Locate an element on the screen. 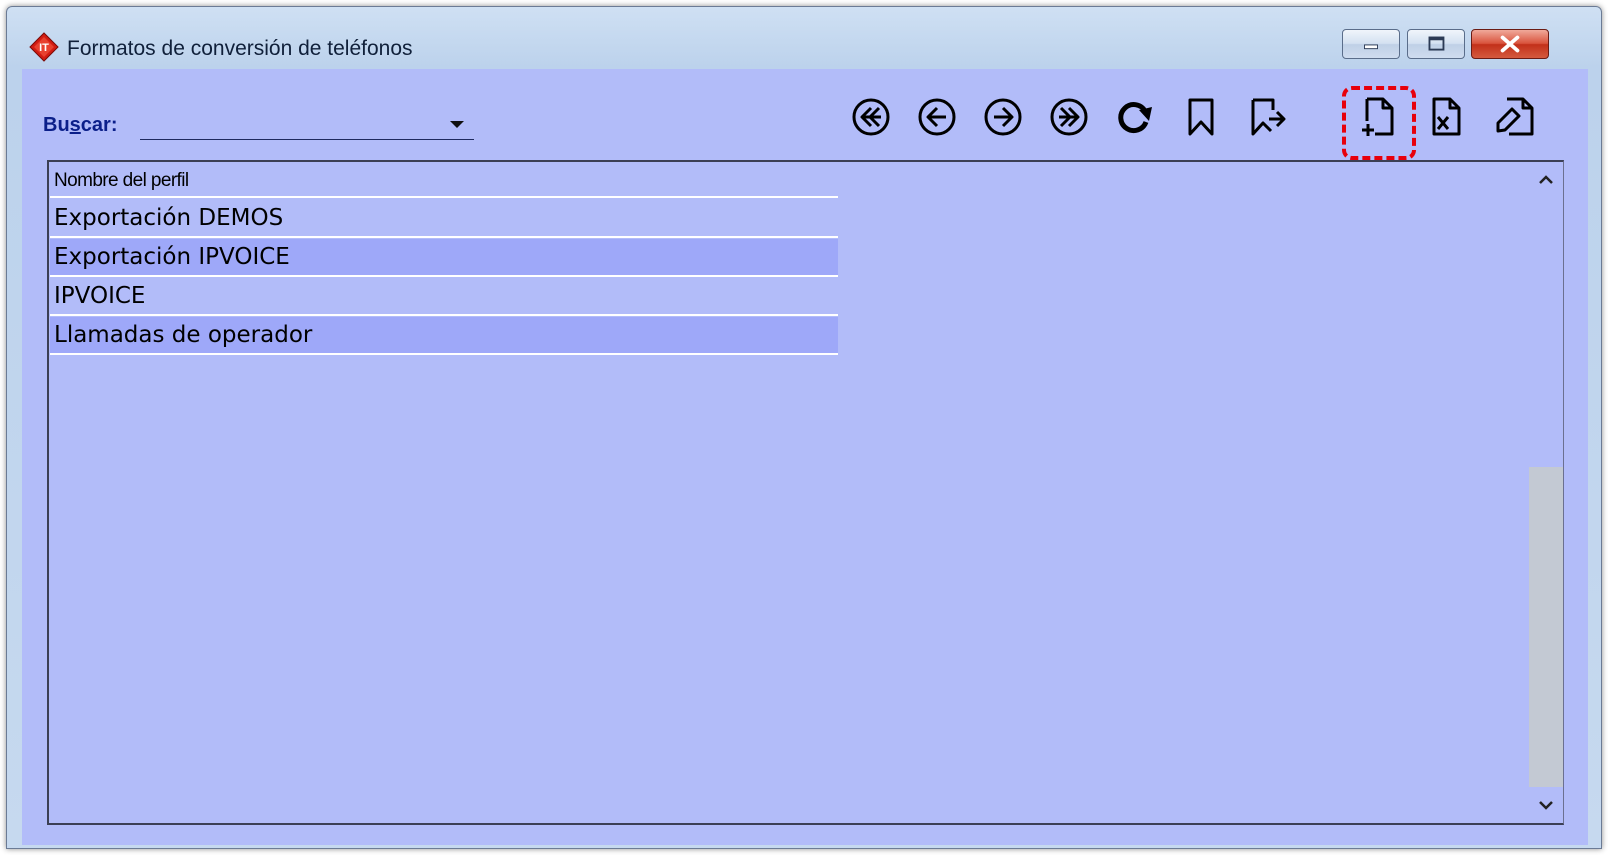 This screenshot has width=1608, height=855. svg-text: IT is located at coordinates (44, 48).